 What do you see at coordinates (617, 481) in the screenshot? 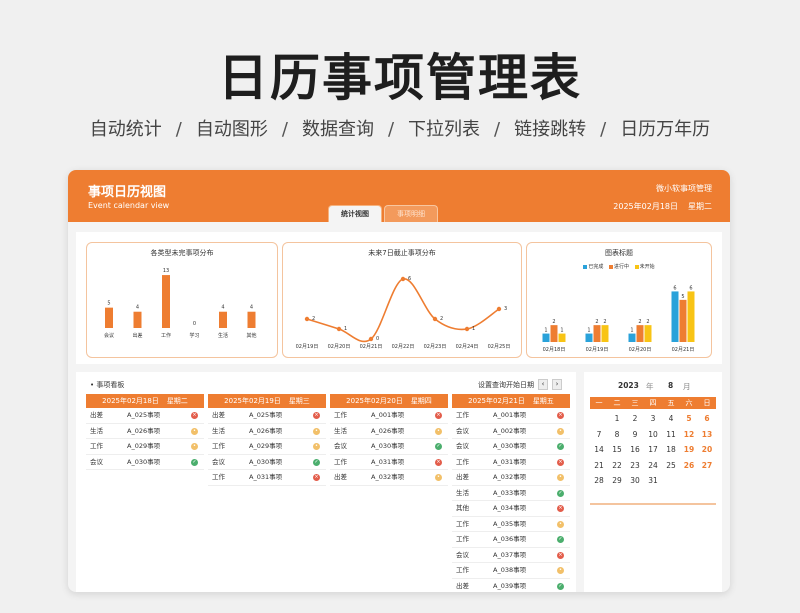
I see `calendar-day: 29` at bounding box center [617, 481].